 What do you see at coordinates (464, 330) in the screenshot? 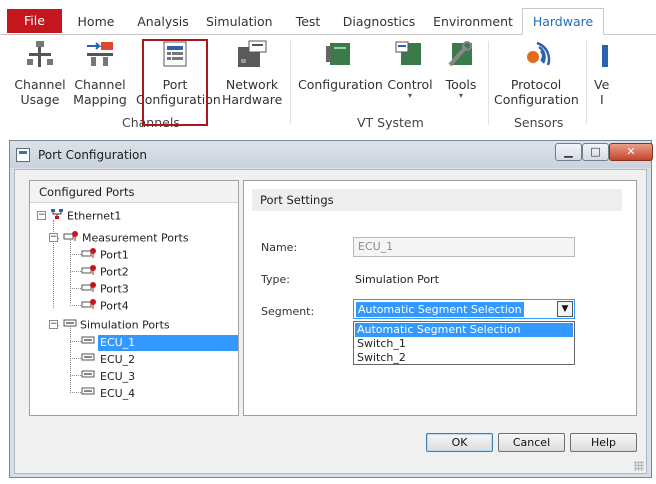
I see `segment-option-automatic: Automatic Segment Selection` at bounding box center [464, 330].